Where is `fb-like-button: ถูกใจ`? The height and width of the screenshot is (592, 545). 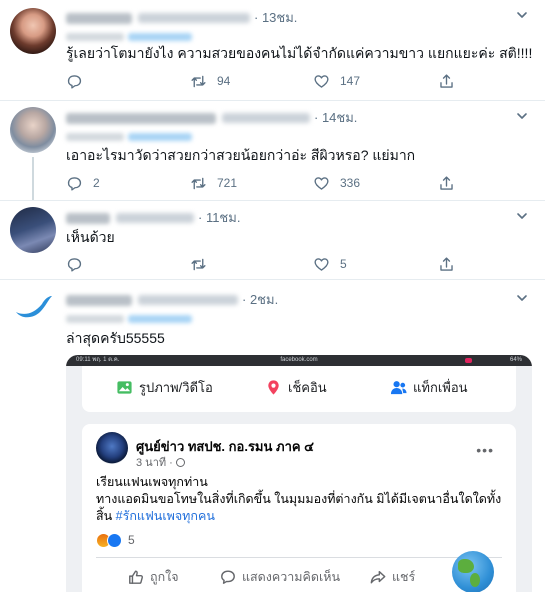
fb-like-button: ถูกใจ is located at coordinates (153, 577).